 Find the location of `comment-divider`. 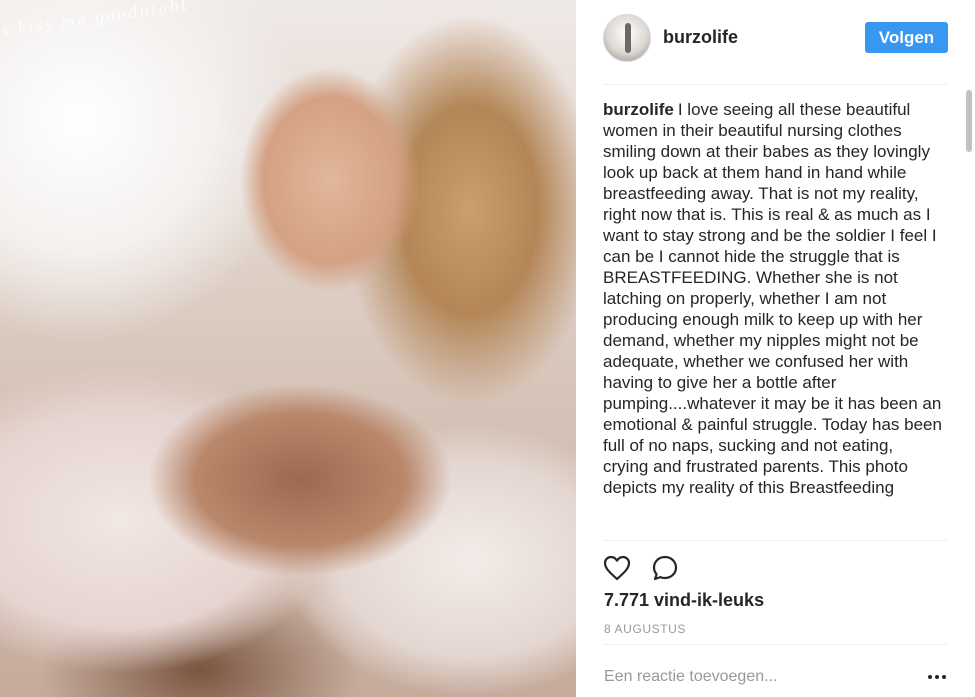

comment-divider is located at coordinates (775, 644).